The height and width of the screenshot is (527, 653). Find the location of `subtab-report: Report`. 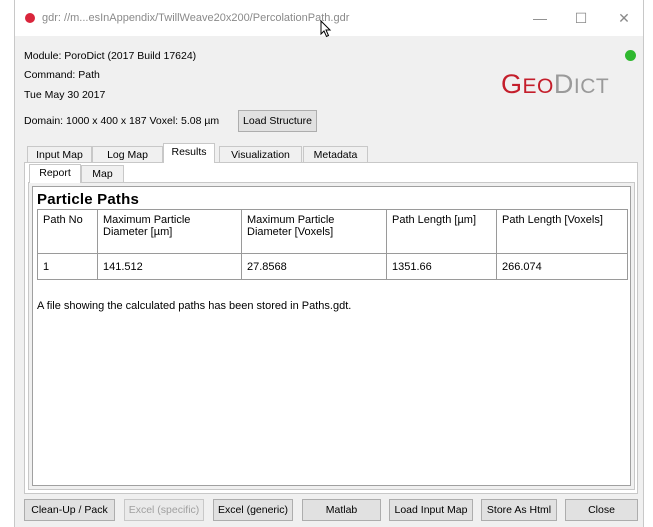

subtab-report: Report is located at coordinates (55, 173).